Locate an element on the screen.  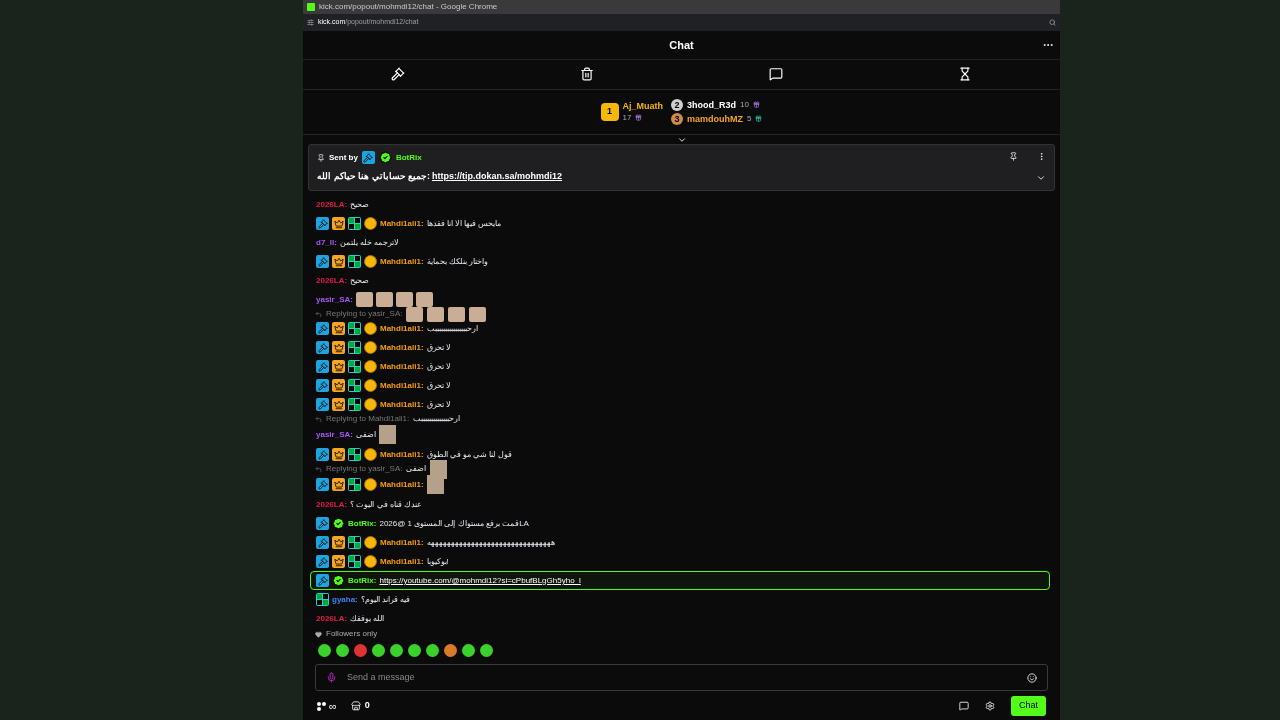
microphone-icon is located at coordinates (331, 678).